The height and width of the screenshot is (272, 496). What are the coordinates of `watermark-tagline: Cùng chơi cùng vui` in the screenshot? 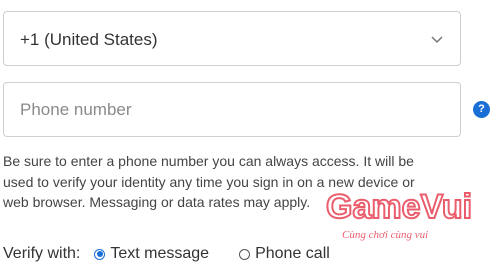 It's located at (385, 235).